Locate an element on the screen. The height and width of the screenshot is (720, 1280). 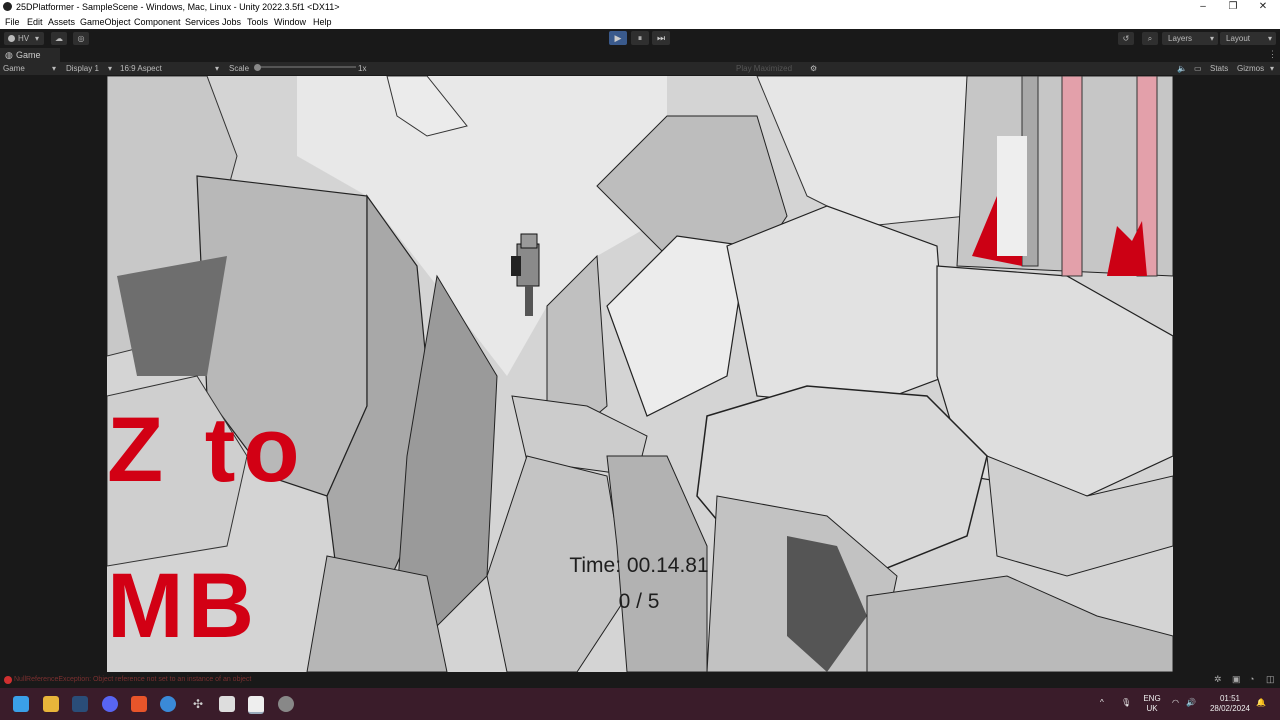
lock-icon: ▣ is located at coordinates (1236, 679).